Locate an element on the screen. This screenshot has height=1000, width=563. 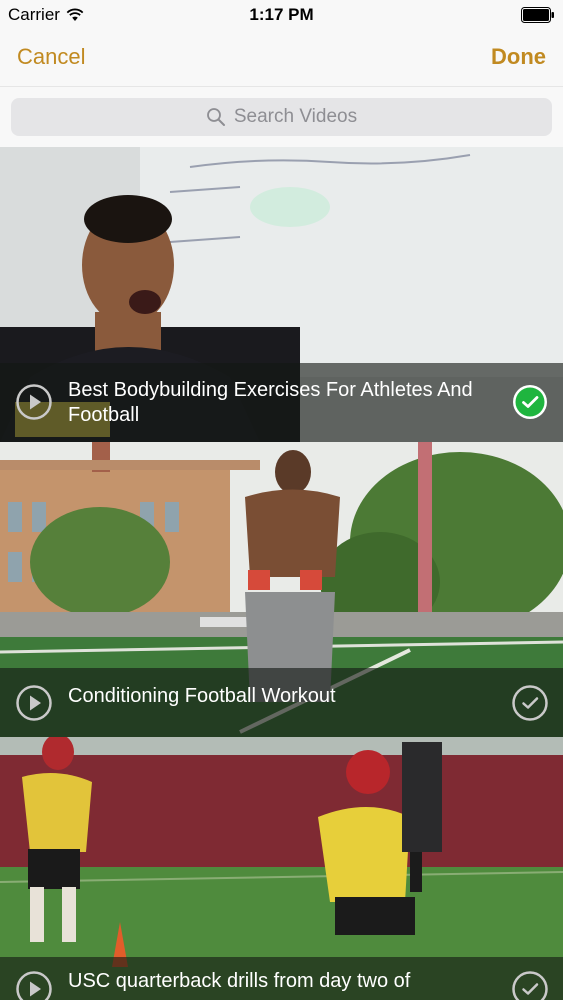
search-bar: Search Videos is located at coordinates (281, 116).